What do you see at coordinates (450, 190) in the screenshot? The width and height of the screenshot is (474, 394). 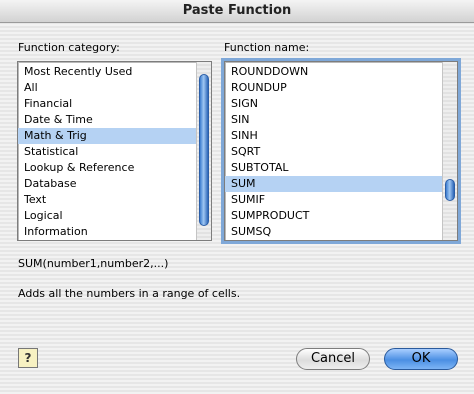 I see `function-scroll-thumb` at bounding box center [450, 190].